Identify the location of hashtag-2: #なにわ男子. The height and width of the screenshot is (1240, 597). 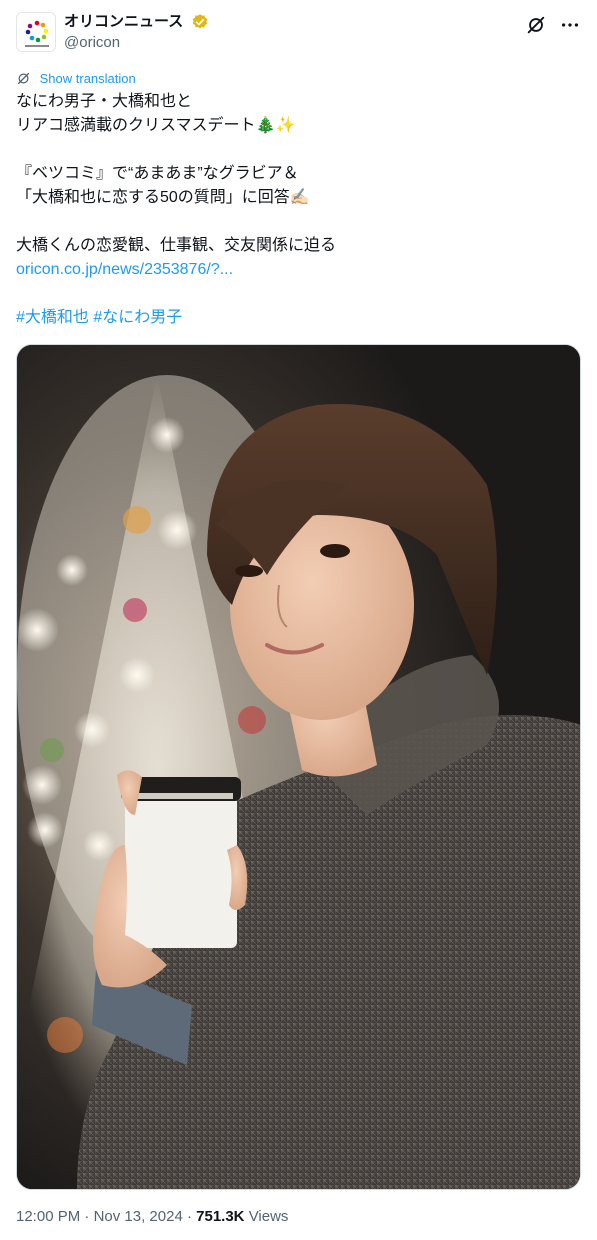
(137, 317).